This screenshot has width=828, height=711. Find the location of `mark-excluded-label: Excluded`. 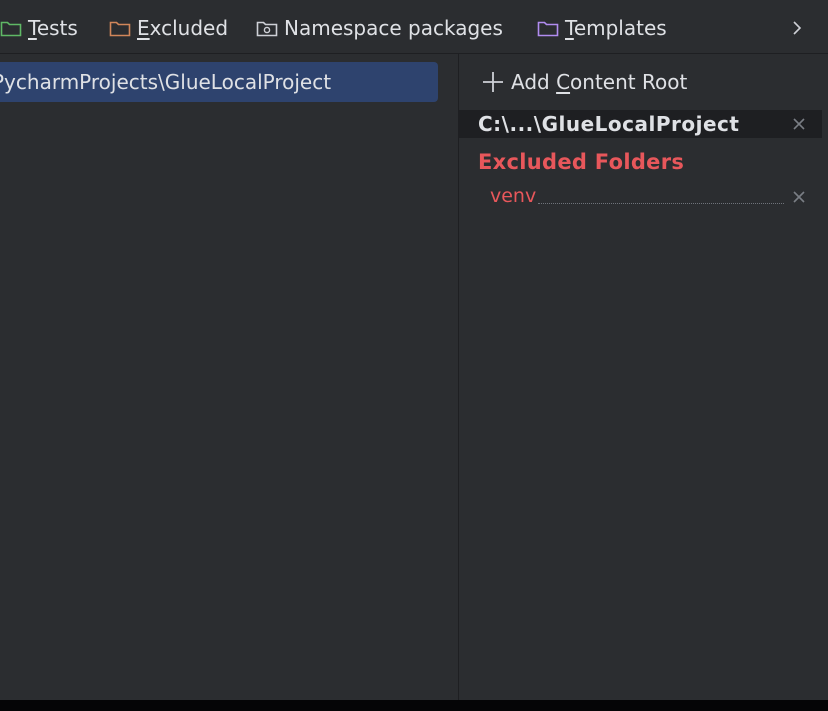

mark-excluded-label: Excluded is located at coordinates (183, 28).